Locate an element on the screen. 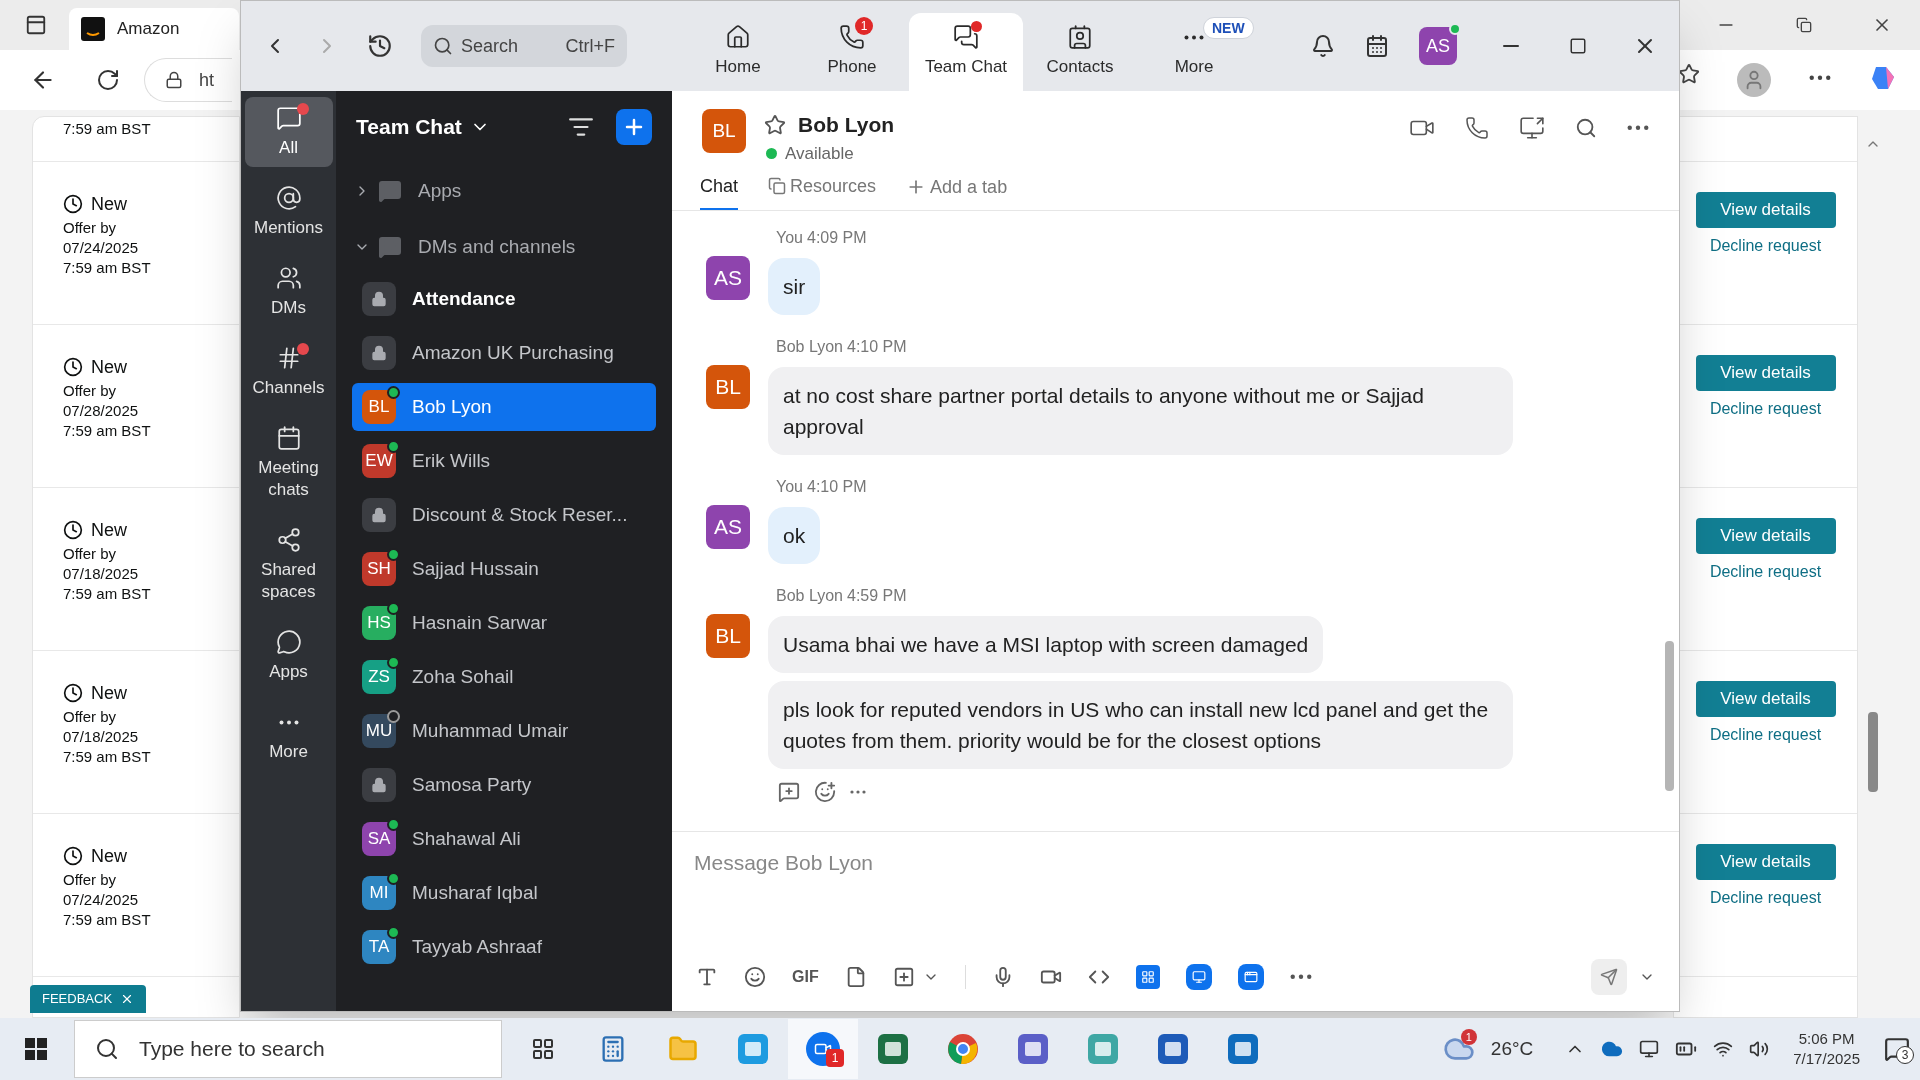 The image size is (1920, 1080). monitor-icon is located at coordinates (1649, 1049).